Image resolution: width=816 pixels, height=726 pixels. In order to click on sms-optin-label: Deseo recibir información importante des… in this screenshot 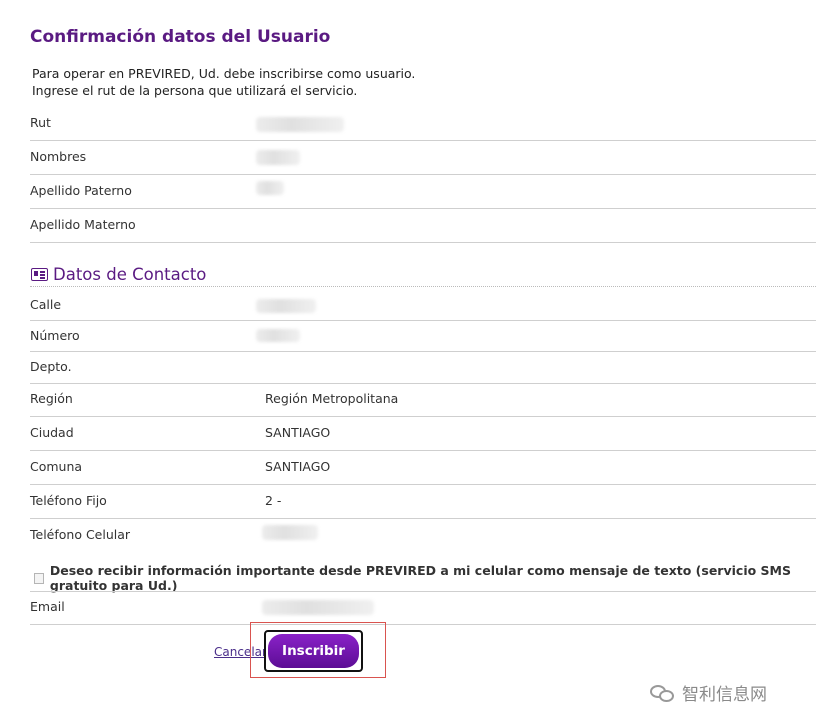, I will do `click(420, 578)`.